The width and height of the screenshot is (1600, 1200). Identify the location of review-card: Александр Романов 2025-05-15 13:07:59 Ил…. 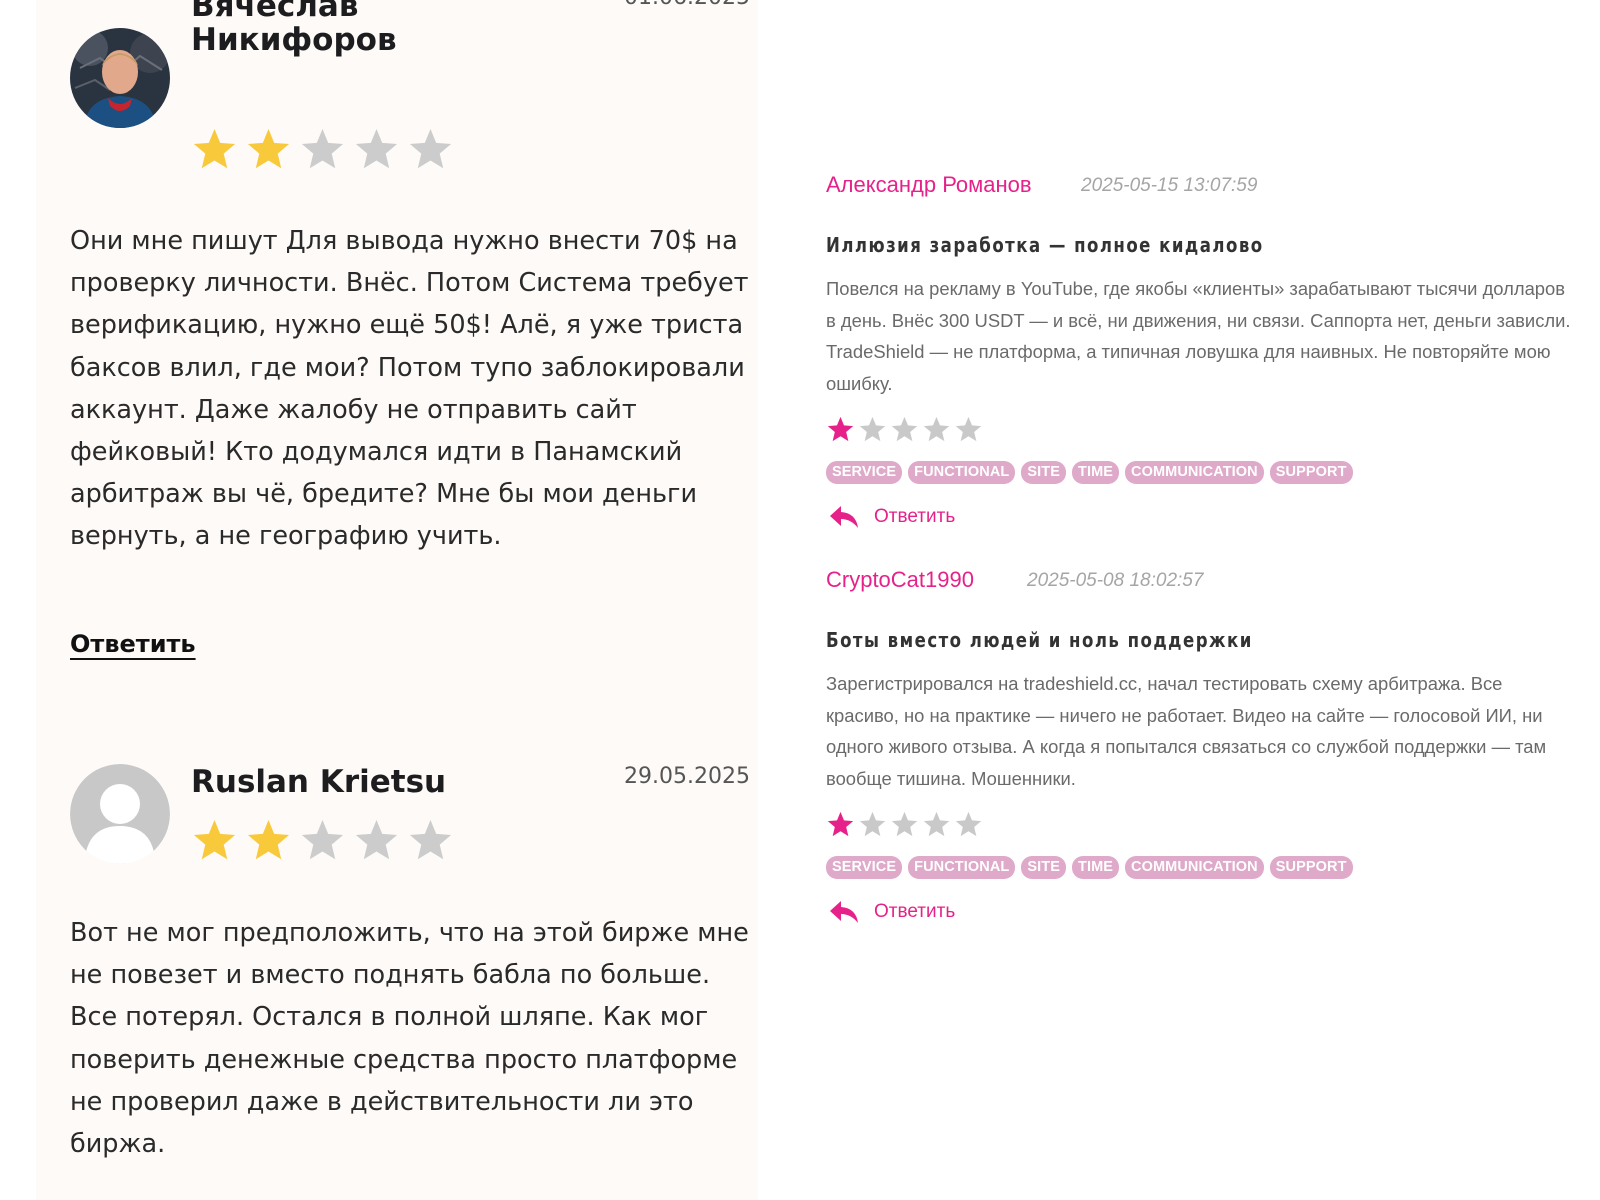
(1201, 355).